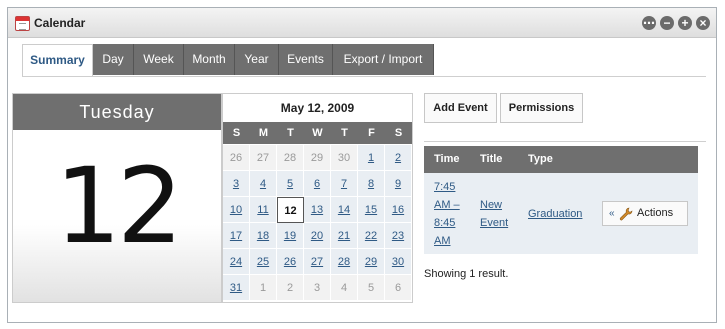 This screenshot has height=329, width=725. What do you see at coordinates (364, 76) in the screenshot?
I see `tabs-divider` at bounding box center [364, 76].